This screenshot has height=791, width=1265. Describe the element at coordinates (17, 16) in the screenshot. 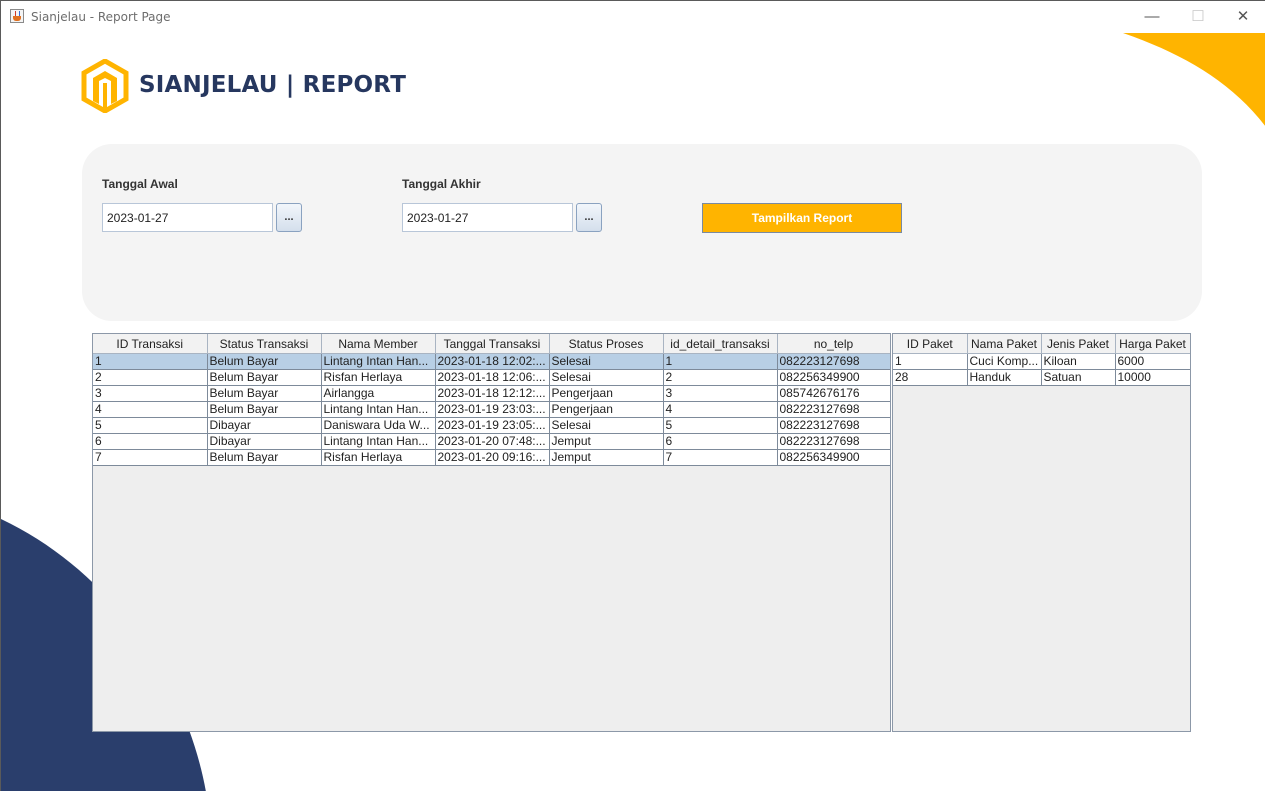

I see `java-app-icon` at that location.